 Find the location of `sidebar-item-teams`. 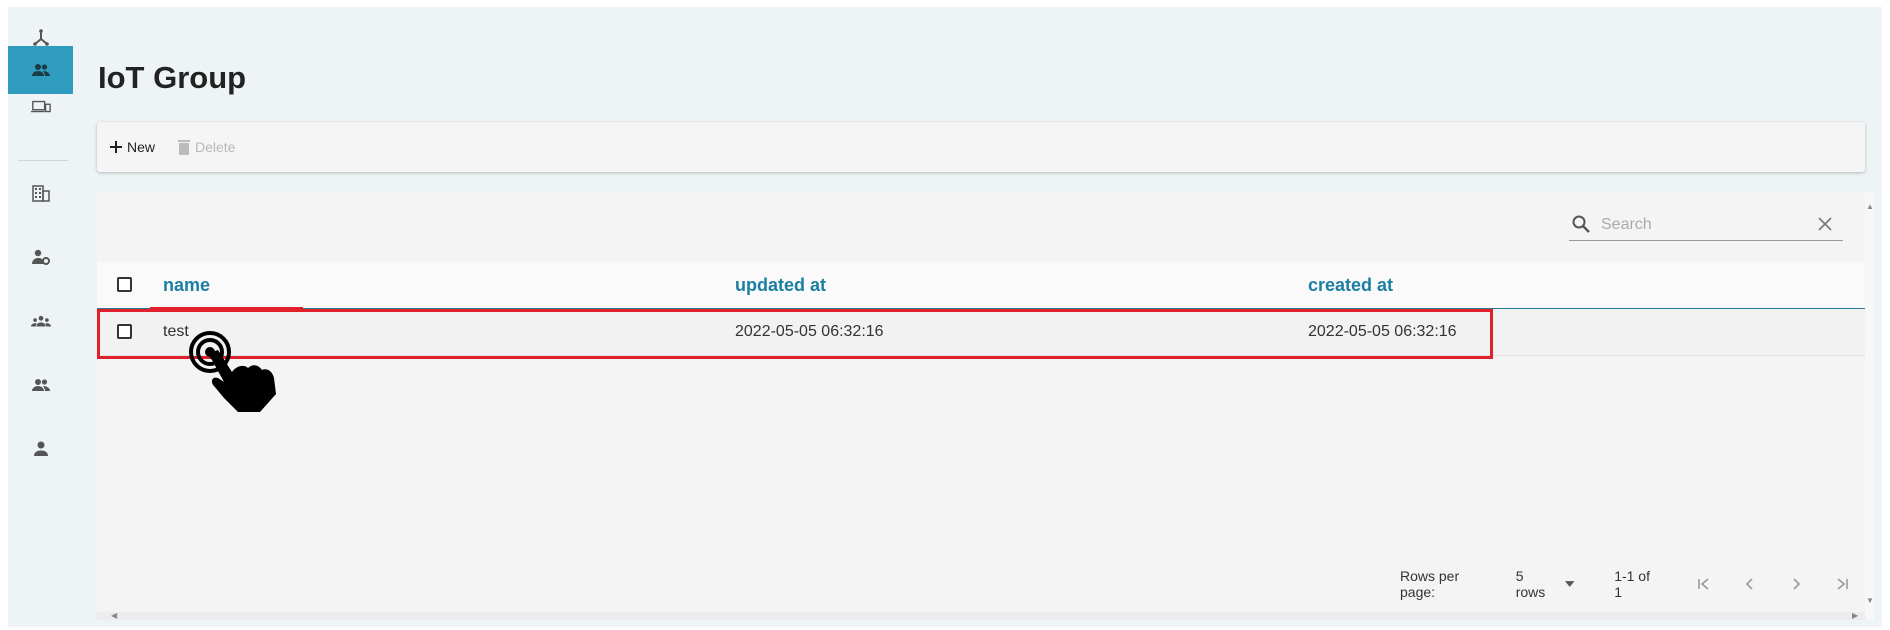

sidebar-item-teams is located at coordinates (40, 321).